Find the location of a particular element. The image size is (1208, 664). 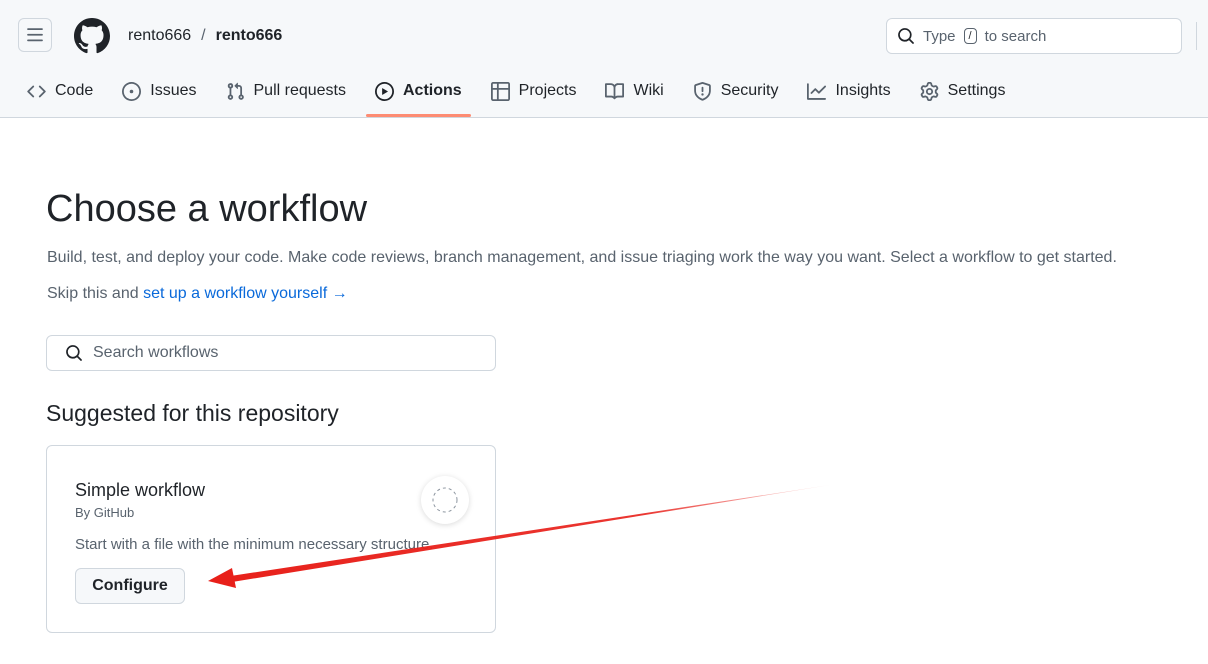

shield-icon is located at coordinates (702, 91).